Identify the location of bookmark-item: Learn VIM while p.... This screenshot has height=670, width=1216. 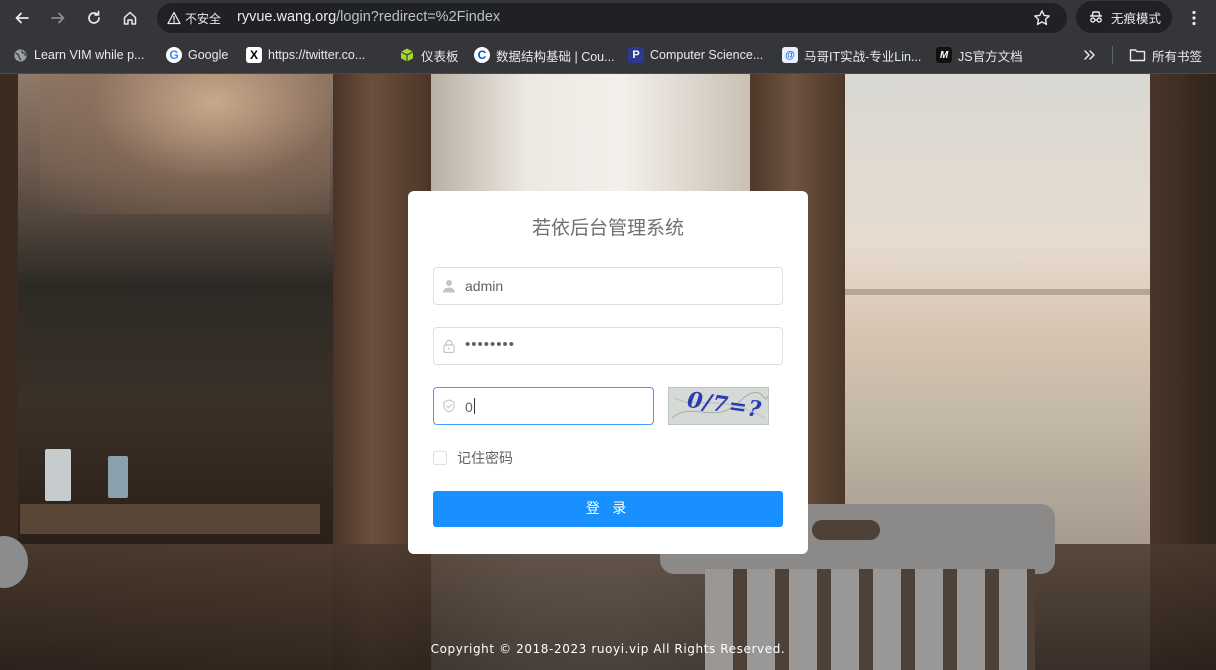
(78, 55).